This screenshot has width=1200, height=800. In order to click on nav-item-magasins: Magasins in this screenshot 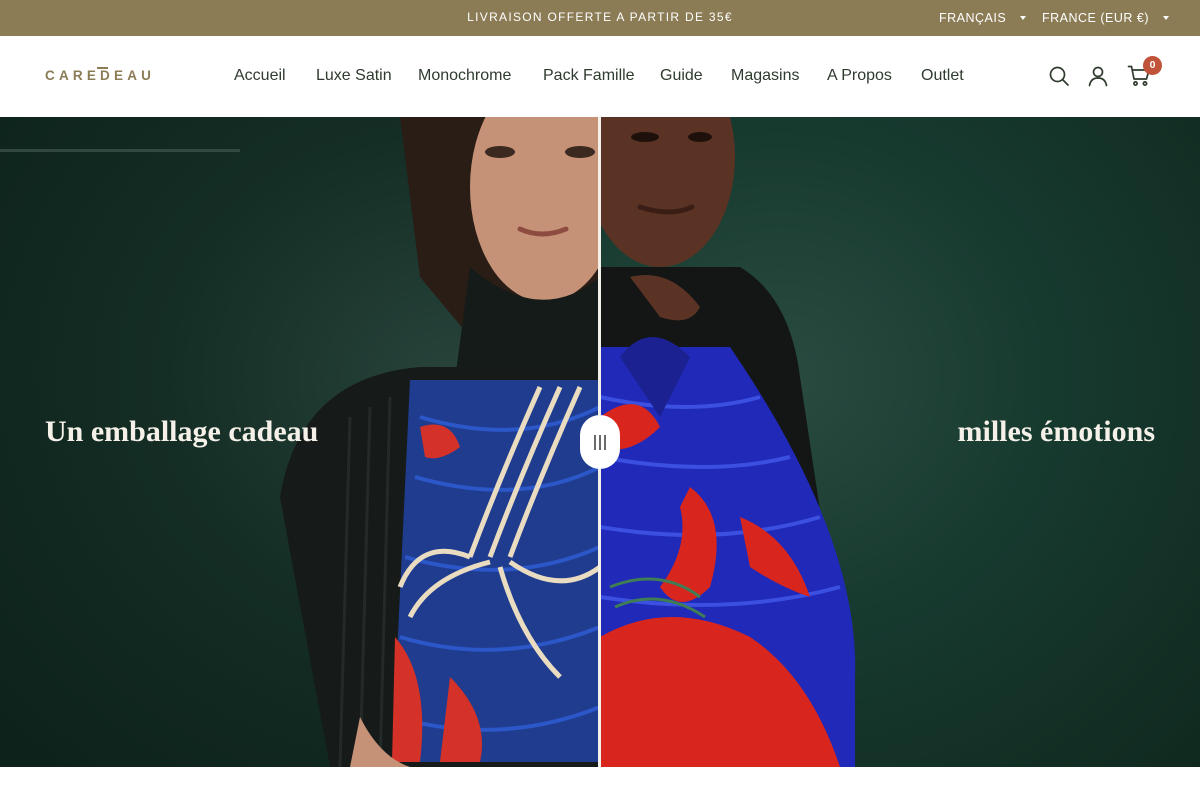, I will do `click(765, 76)`.